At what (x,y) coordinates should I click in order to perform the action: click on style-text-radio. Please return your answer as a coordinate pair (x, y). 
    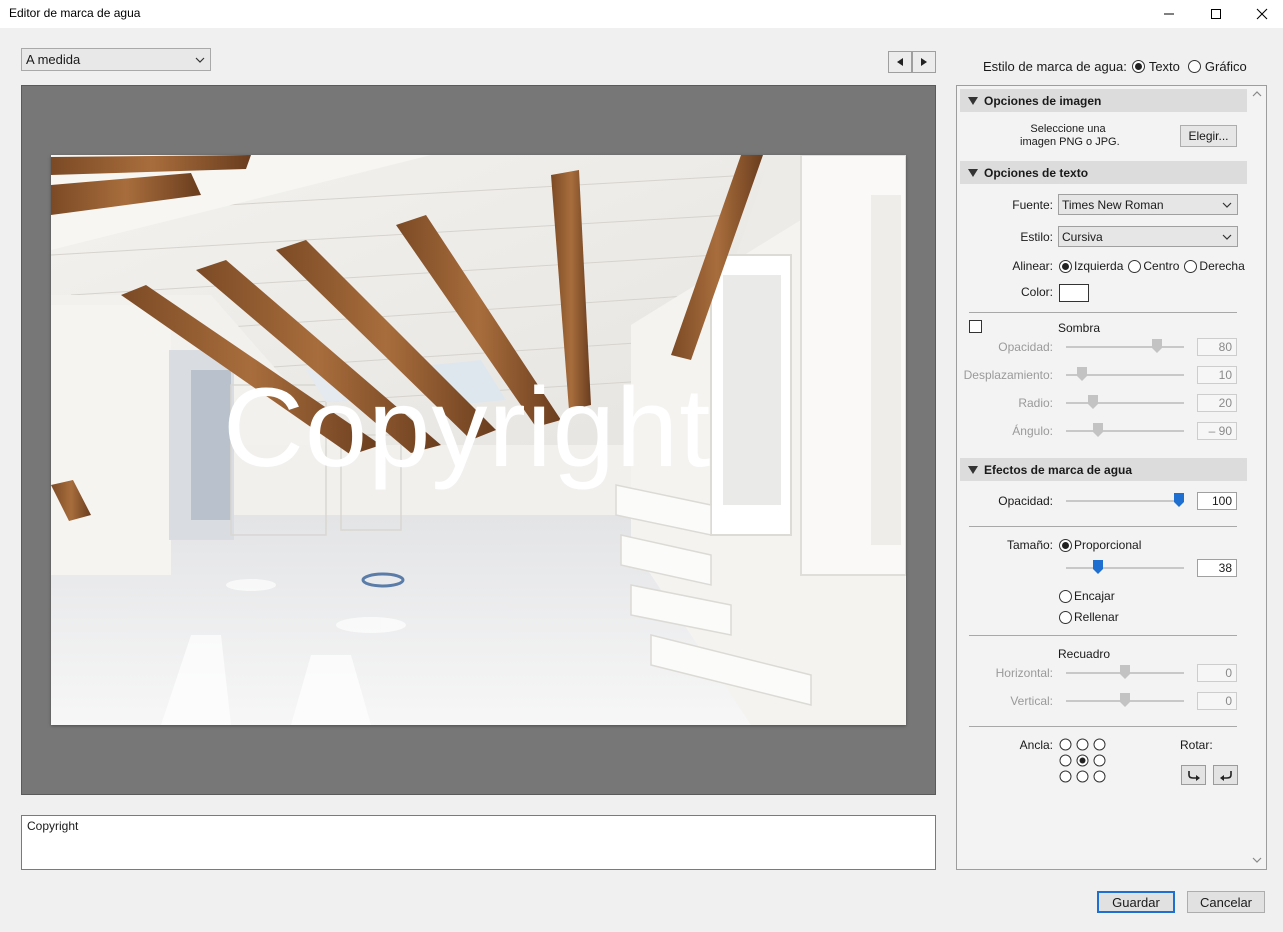
    Looking at the image, I should click on (1138, 66).